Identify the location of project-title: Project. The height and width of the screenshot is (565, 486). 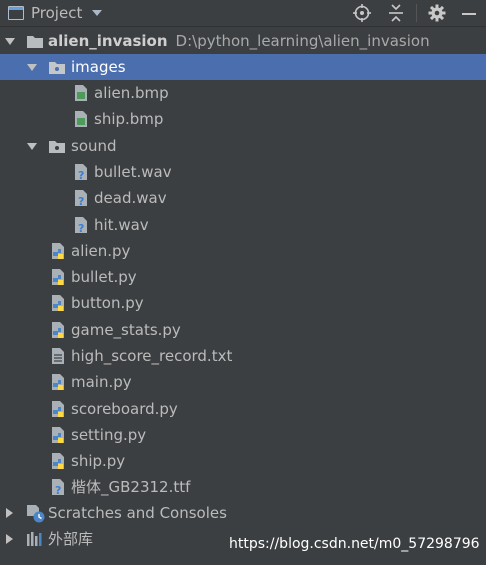
(57, 13).